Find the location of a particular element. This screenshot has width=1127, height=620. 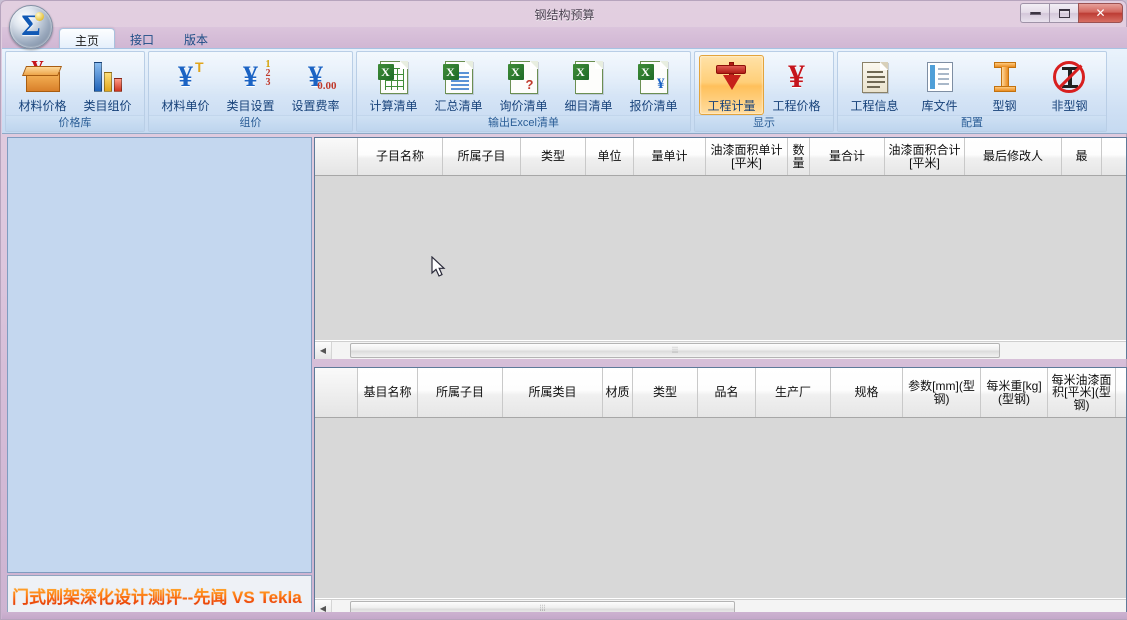

grid-column-header: 量单计 is located at coordinates (670, 156).